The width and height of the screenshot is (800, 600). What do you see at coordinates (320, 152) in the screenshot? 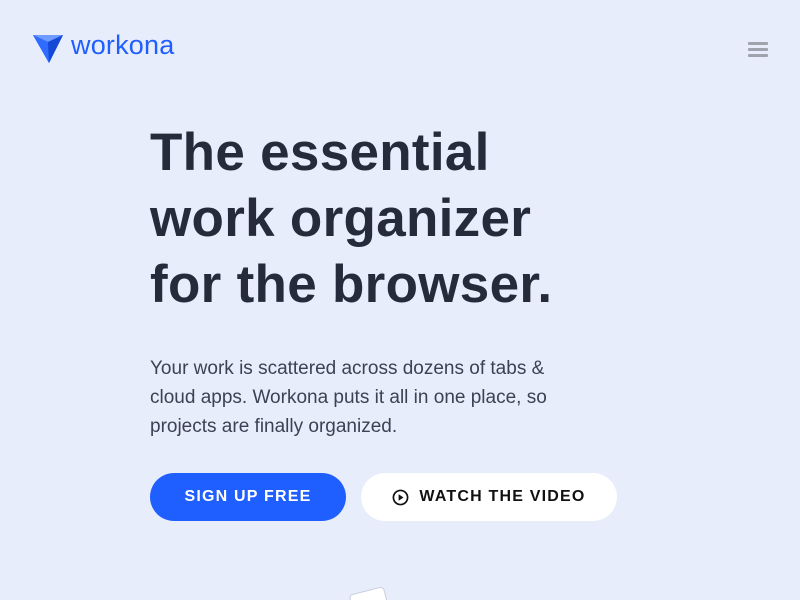
I see `hero-title-line: The essential` at bounding box center [320, 152].